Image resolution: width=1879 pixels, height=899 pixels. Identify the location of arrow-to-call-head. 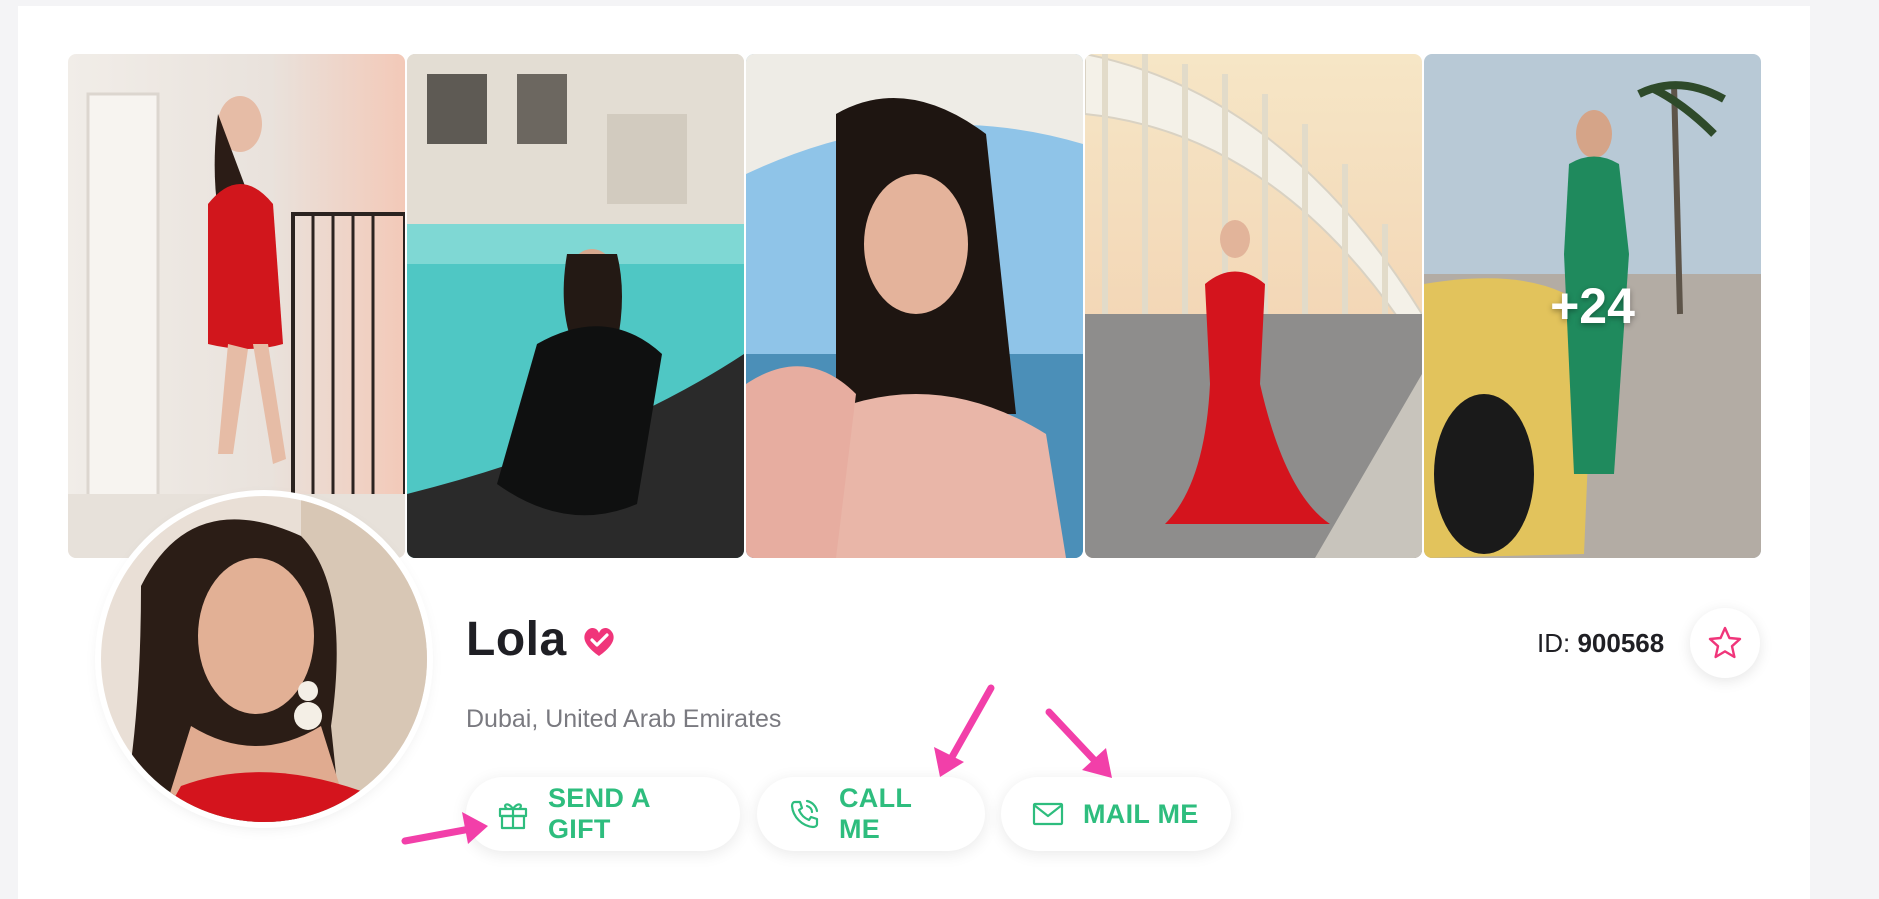
(949, 762).